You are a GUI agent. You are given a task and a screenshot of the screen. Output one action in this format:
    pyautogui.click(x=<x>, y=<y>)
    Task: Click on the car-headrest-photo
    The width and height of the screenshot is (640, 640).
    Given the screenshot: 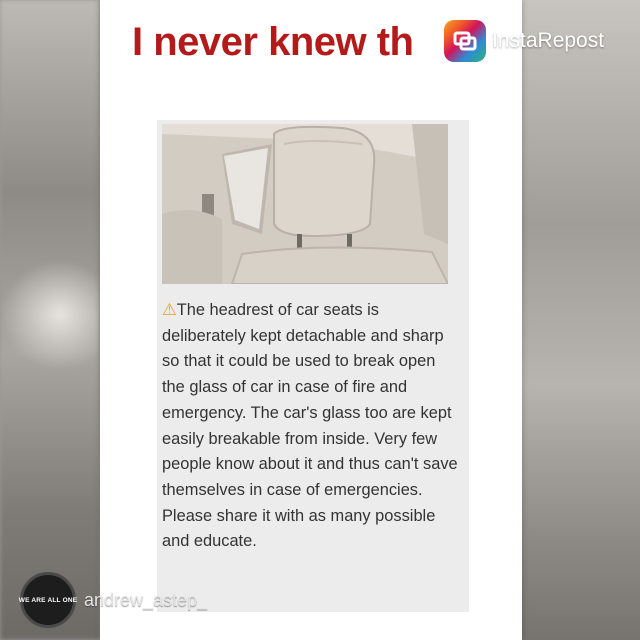 What is the action you would take?
    pyautogui.click(x=305, y=204)
    